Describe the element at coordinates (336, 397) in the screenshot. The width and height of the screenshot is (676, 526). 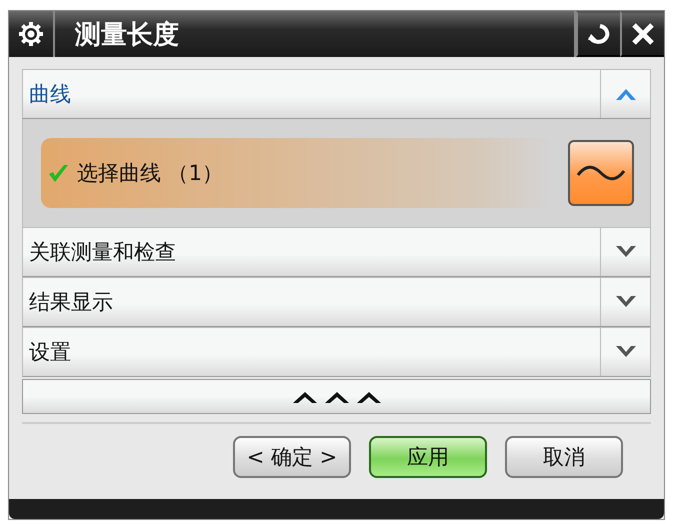
I see `chevrons-icon` at that location.